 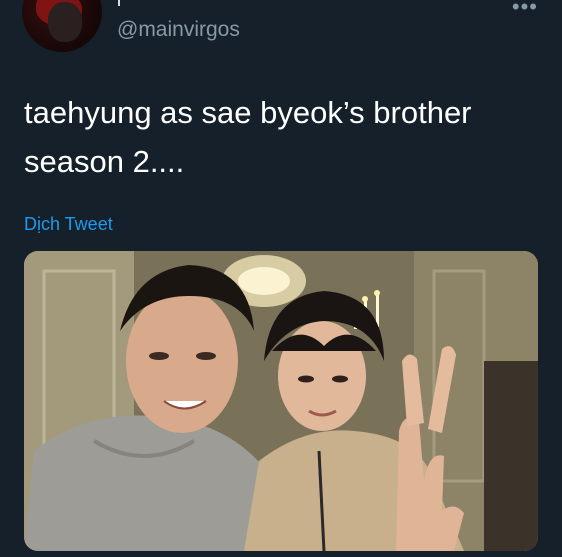 I want to click on author-avatar, so click(x=62, y=26).